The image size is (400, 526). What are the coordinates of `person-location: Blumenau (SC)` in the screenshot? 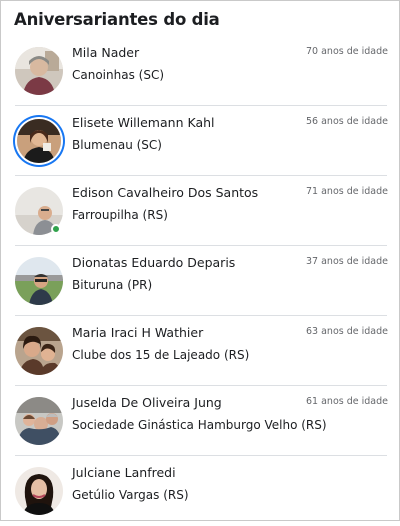 It's located at (117, 145).